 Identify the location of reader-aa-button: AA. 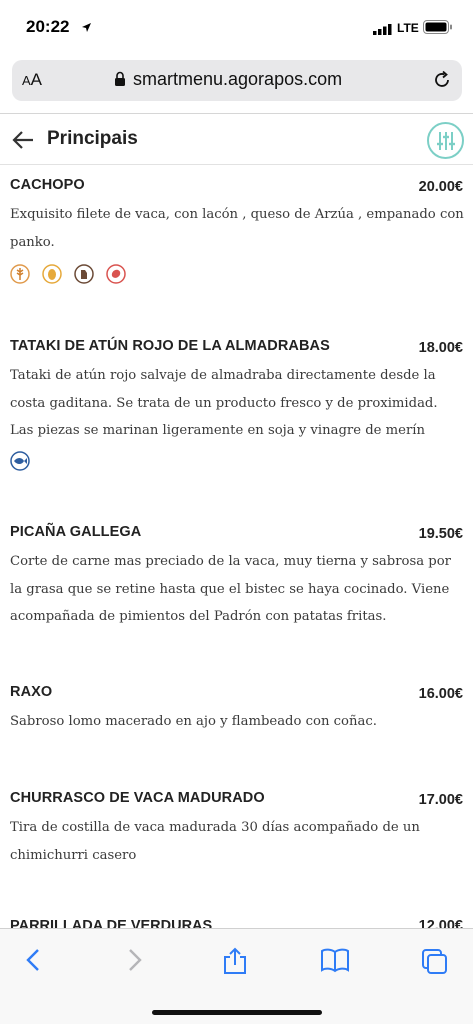
(32, 80).